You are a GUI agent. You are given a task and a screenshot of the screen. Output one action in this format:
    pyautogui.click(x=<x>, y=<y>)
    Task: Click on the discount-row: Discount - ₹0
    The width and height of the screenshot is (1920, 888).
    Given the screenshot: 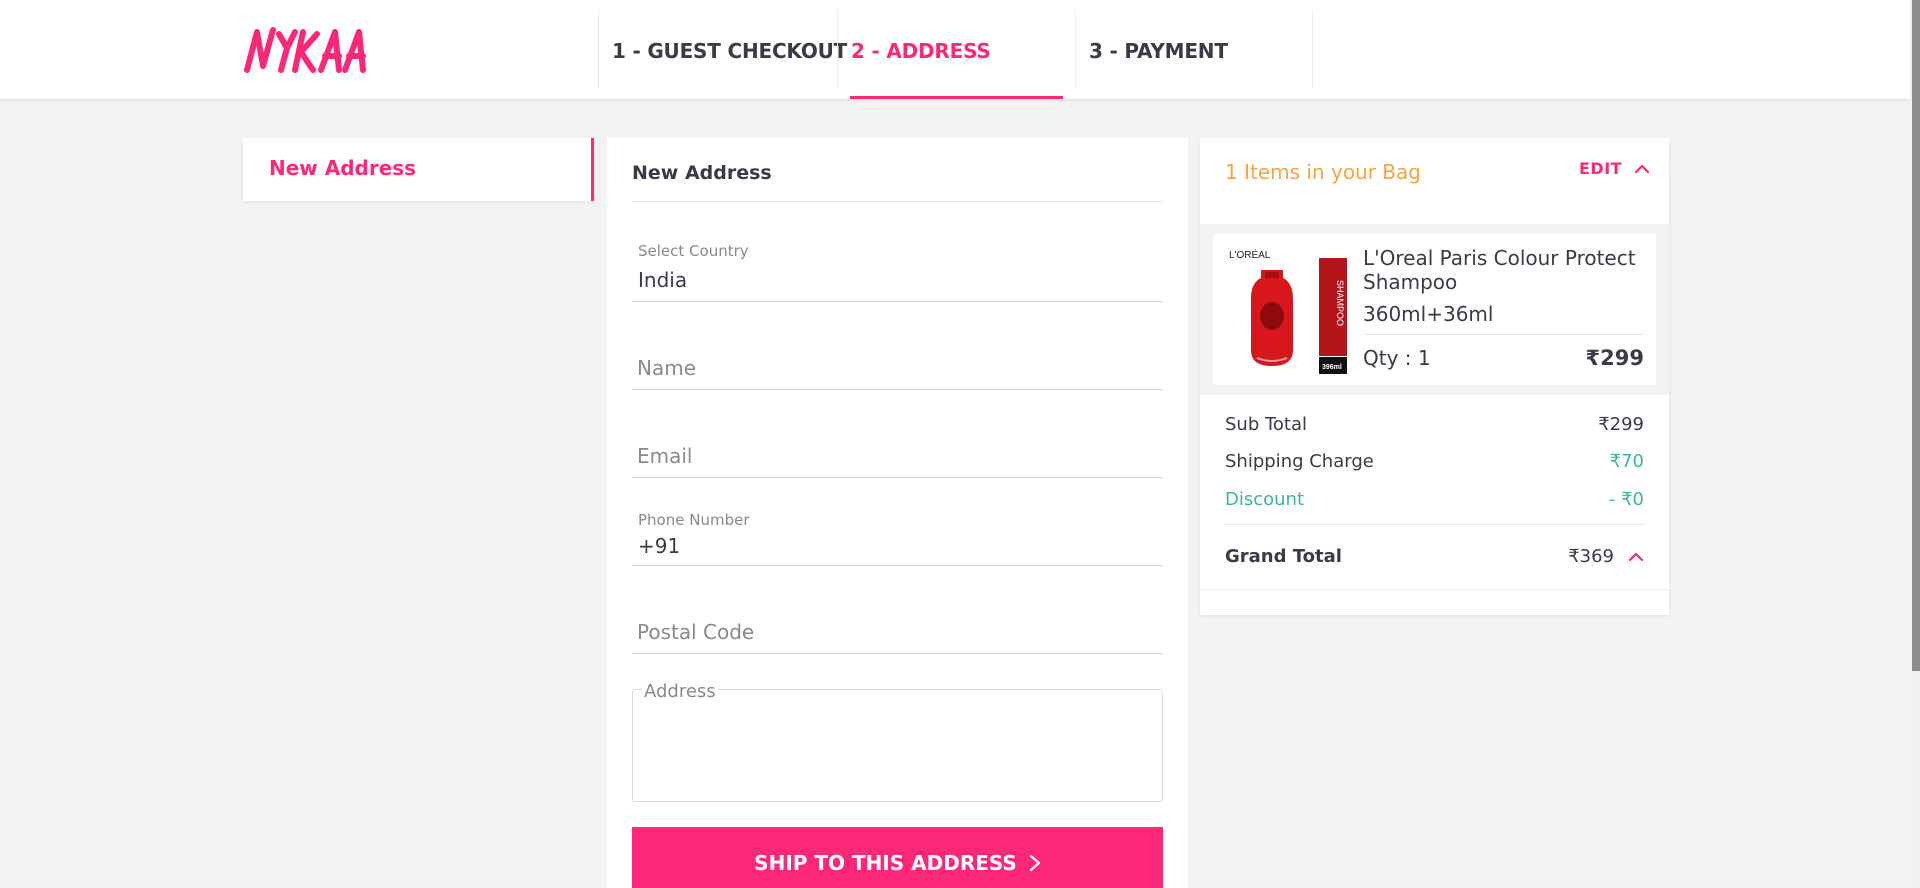 What is the action you would take?
    pyautogui.click(x=1434, y=499)
    